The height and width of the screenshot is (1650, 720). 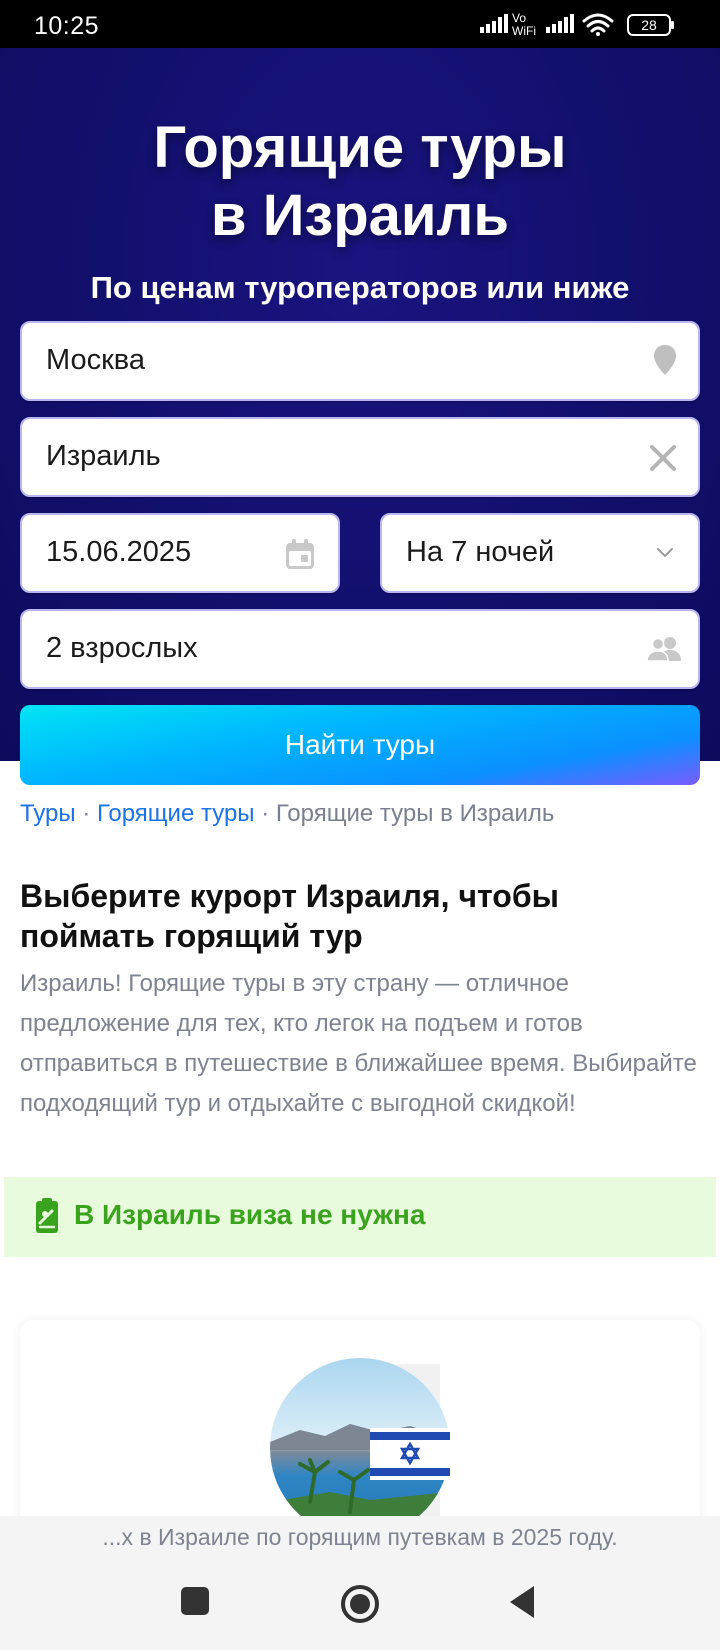 I want to click on destination-field: Израиль, so click(x=360, y=457).